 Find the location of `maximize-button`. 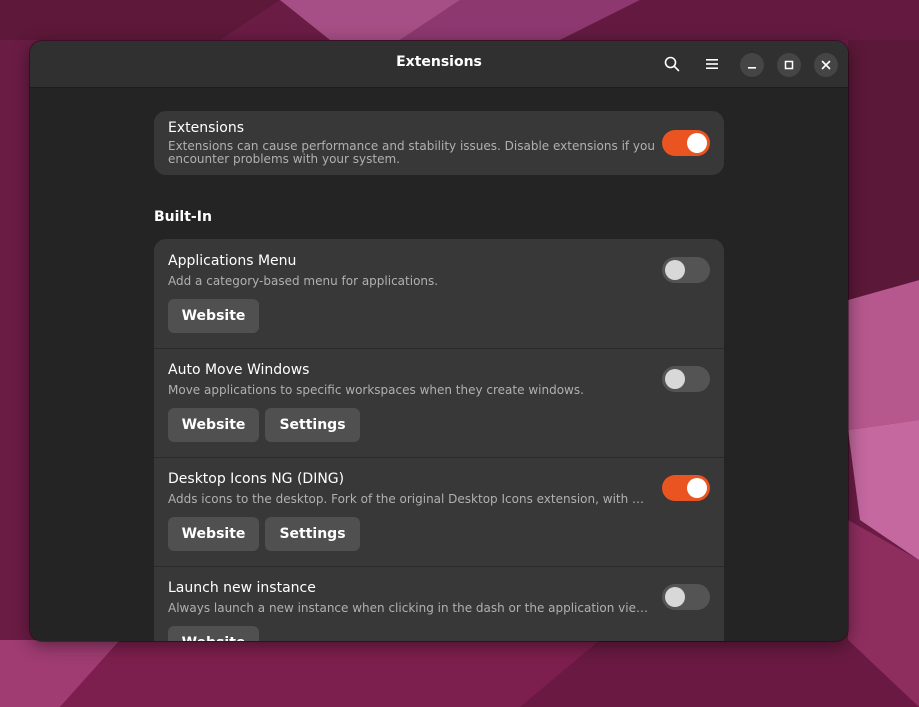

maximize-button is located at coordinates (789, 65).